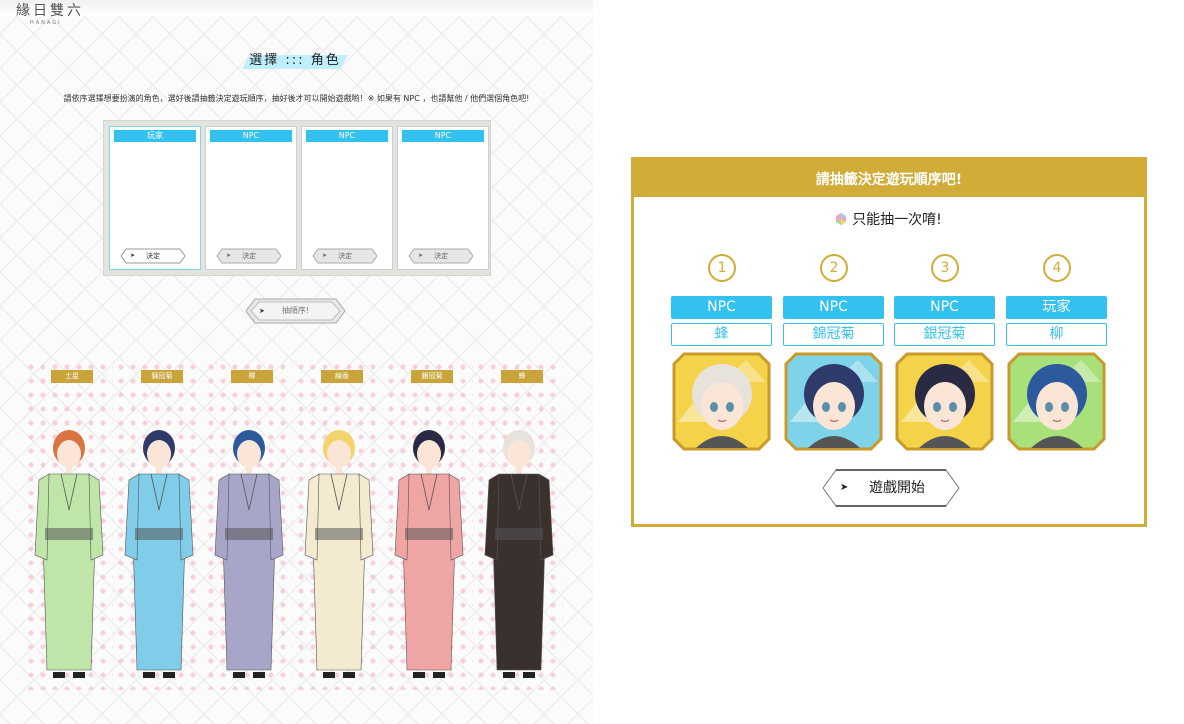  I want to click on dialog-header: 請抽籤決定遊玩順序吧!, so click(889, 178).